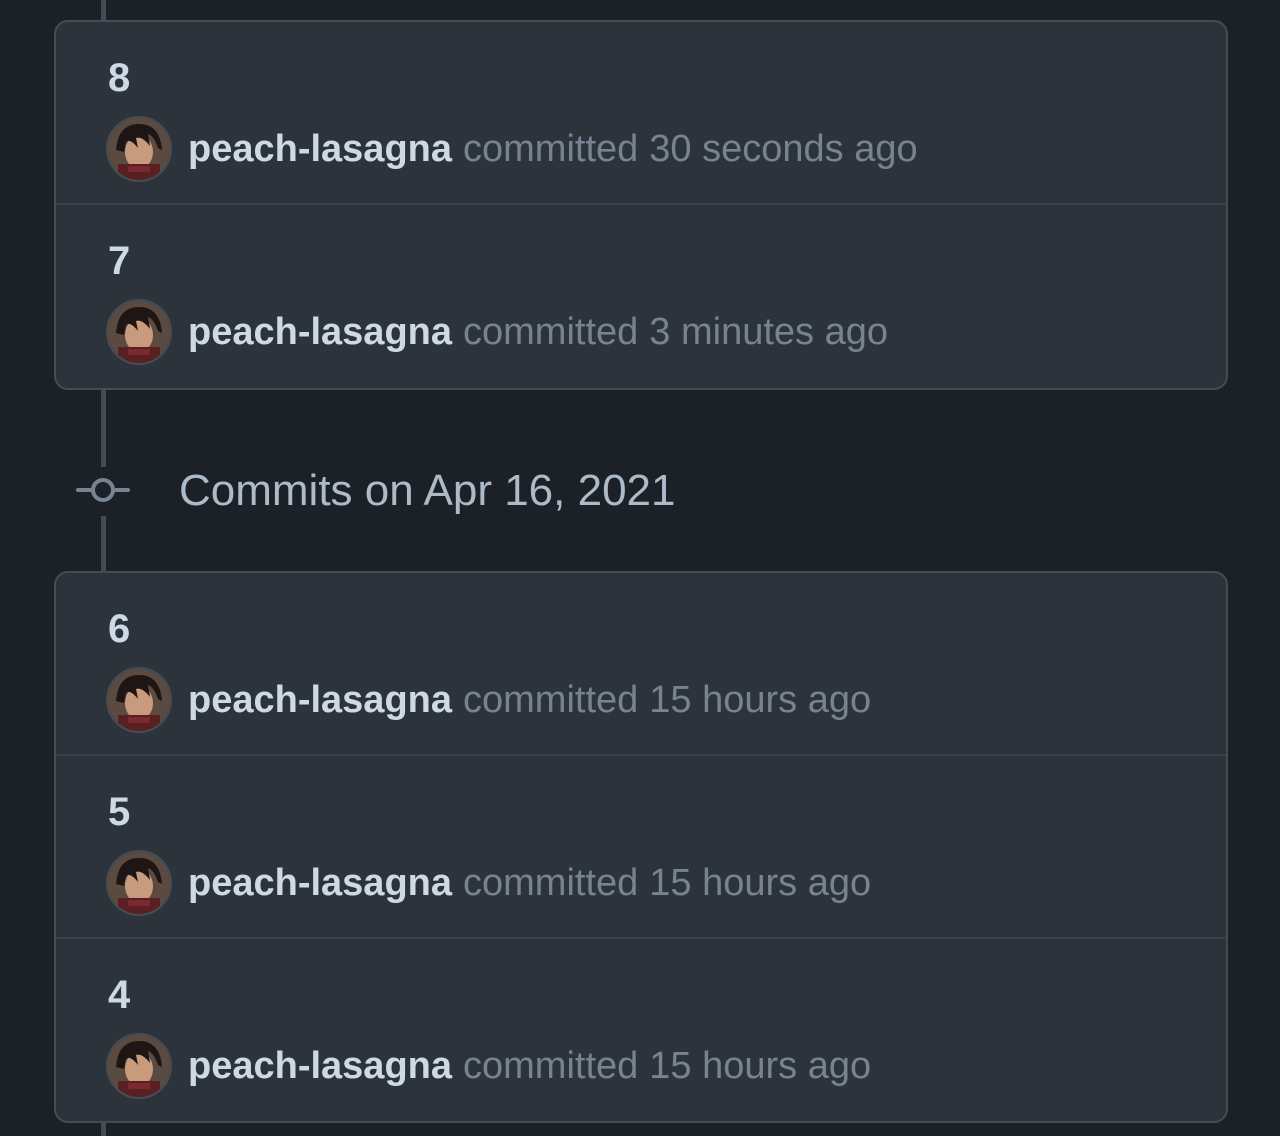 The height and width of the screenshot is (1136, 1280). Describe the element at coordinates (783, 148) in the screenshot. I see `commit-relative-time: 30 seconds ago` at that location.